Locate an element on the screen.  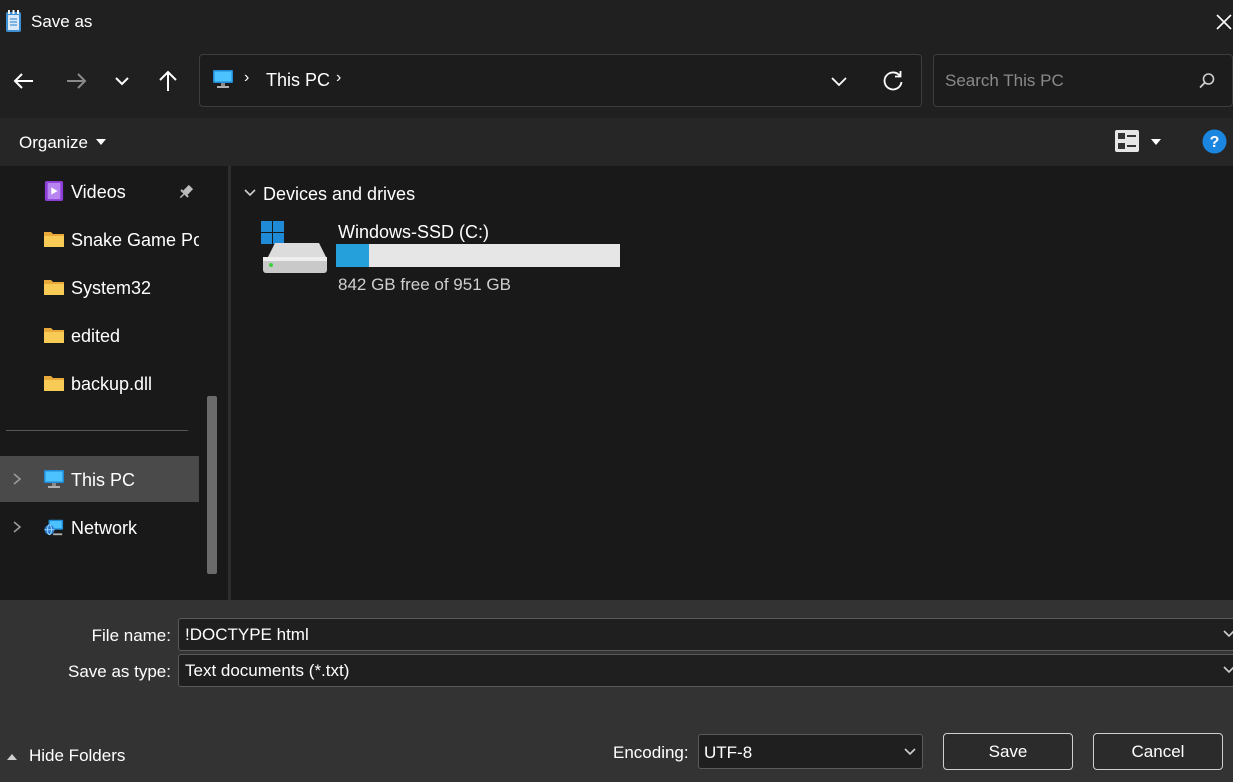
sidebar-item-backup-dll: backup.dll is located at coordinates (99, 383).